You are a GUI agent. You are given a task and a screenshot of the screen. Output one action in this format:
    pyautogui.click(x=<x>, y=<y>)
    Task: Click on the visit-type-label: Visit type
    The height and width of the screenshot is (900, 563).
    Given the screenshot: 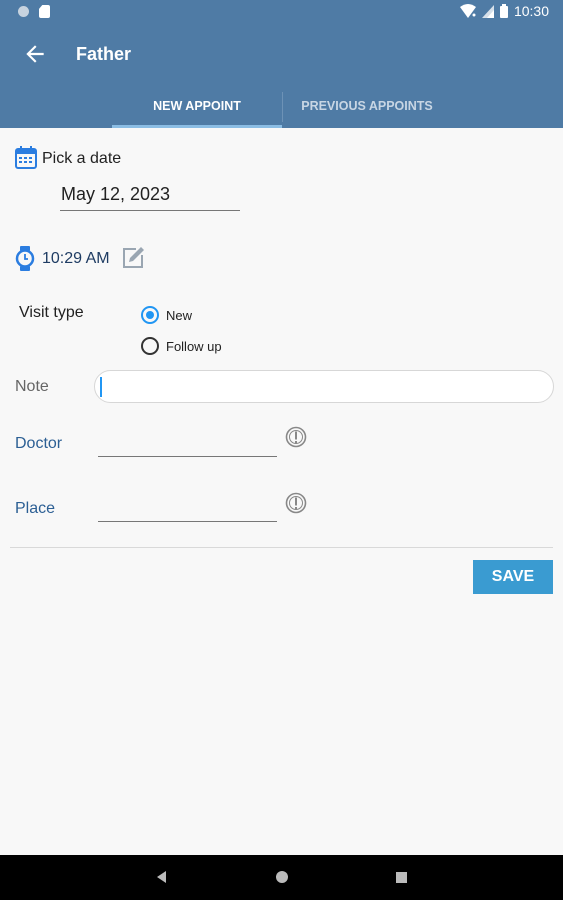 What is the action you would take?
    pyautogui.click(x=51, y=312)
    